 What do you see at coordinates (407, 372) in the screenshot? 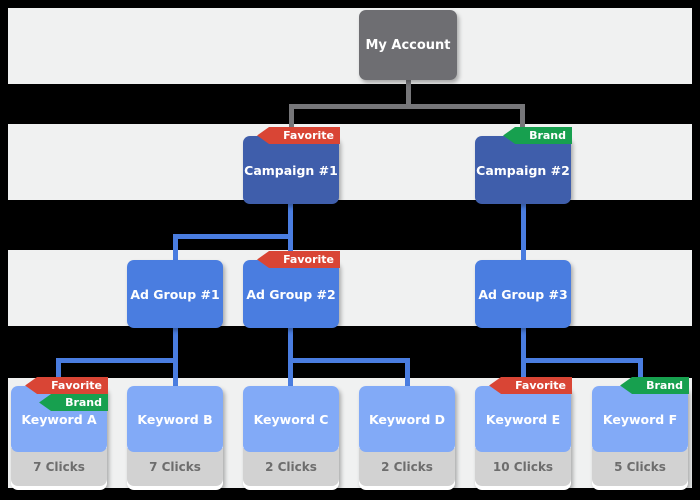
I see `connector-adgroup2-to-keywordD` at bounding box center [407, 372].